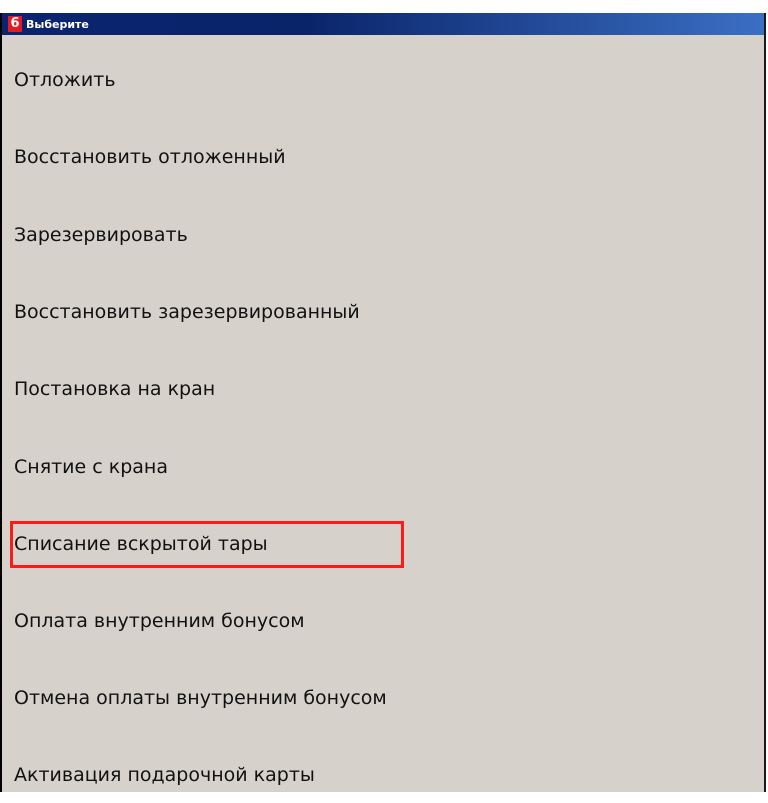 The image size is (768, 803). Describe the element at coordinates (383, 80) in the screenshot. I see `menu-item-postpone: Отложить` at that location.